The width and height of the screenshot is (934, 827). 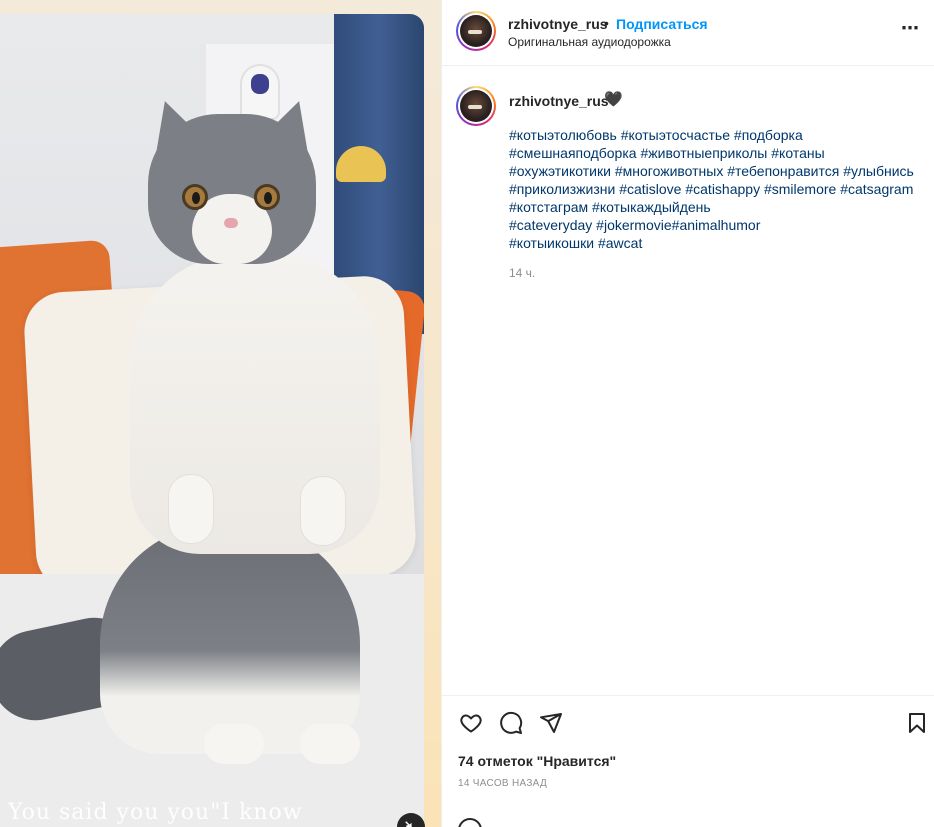 I want to click on hashtag-link: #котыэтосчастье, so click(x=675, y=135).